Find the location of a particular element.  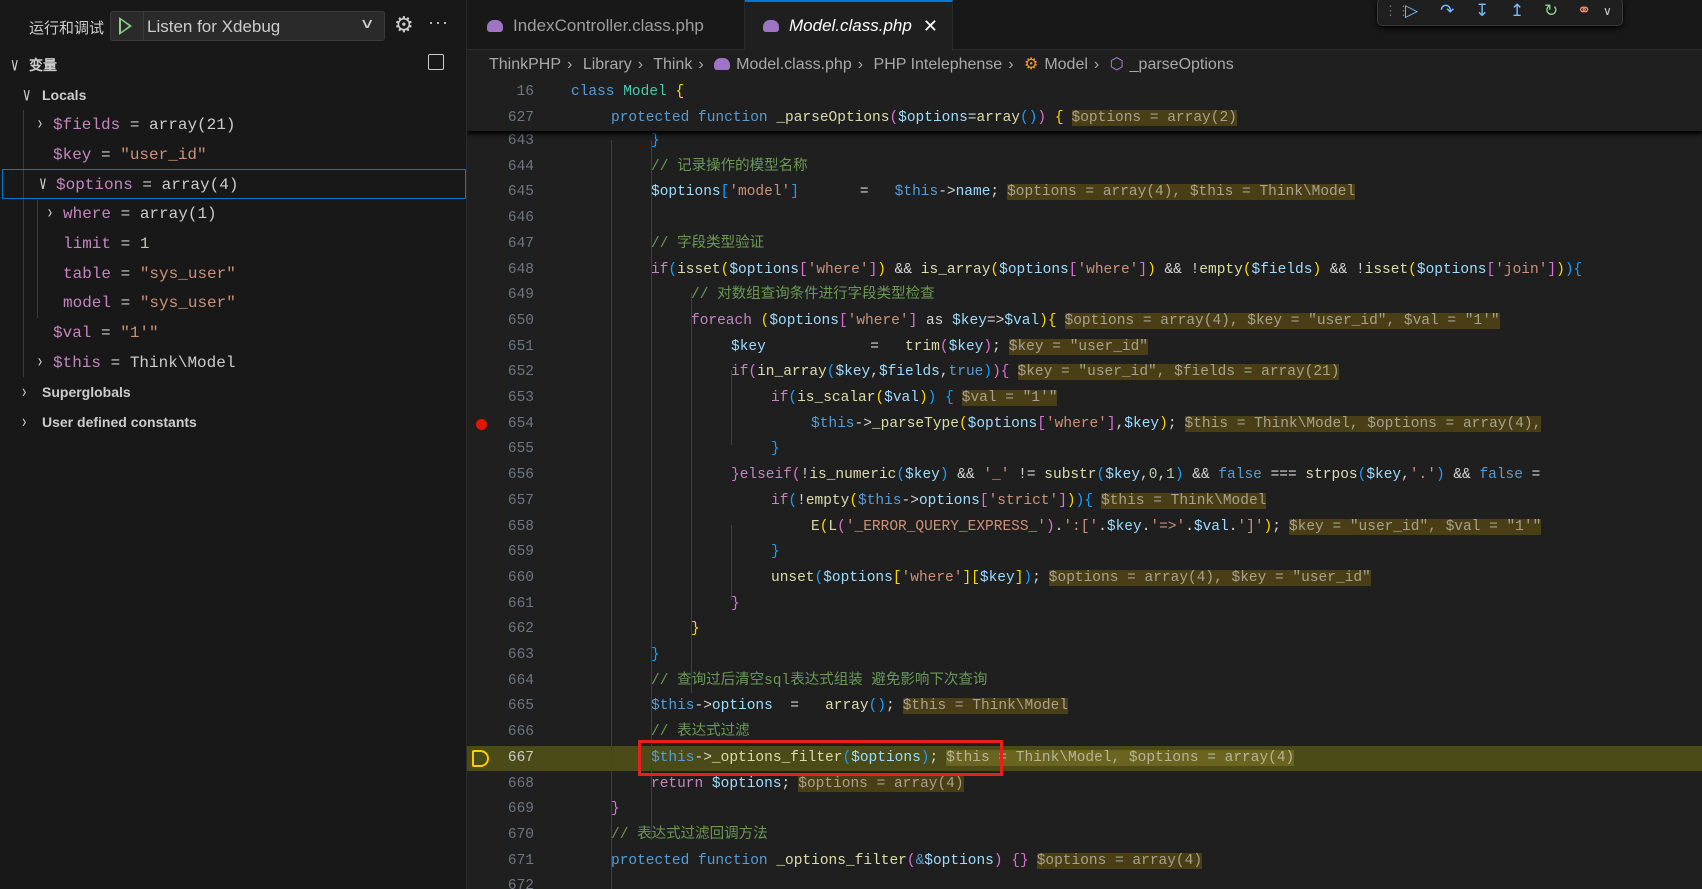

code-token: { is located at coordinates (1578, 269).